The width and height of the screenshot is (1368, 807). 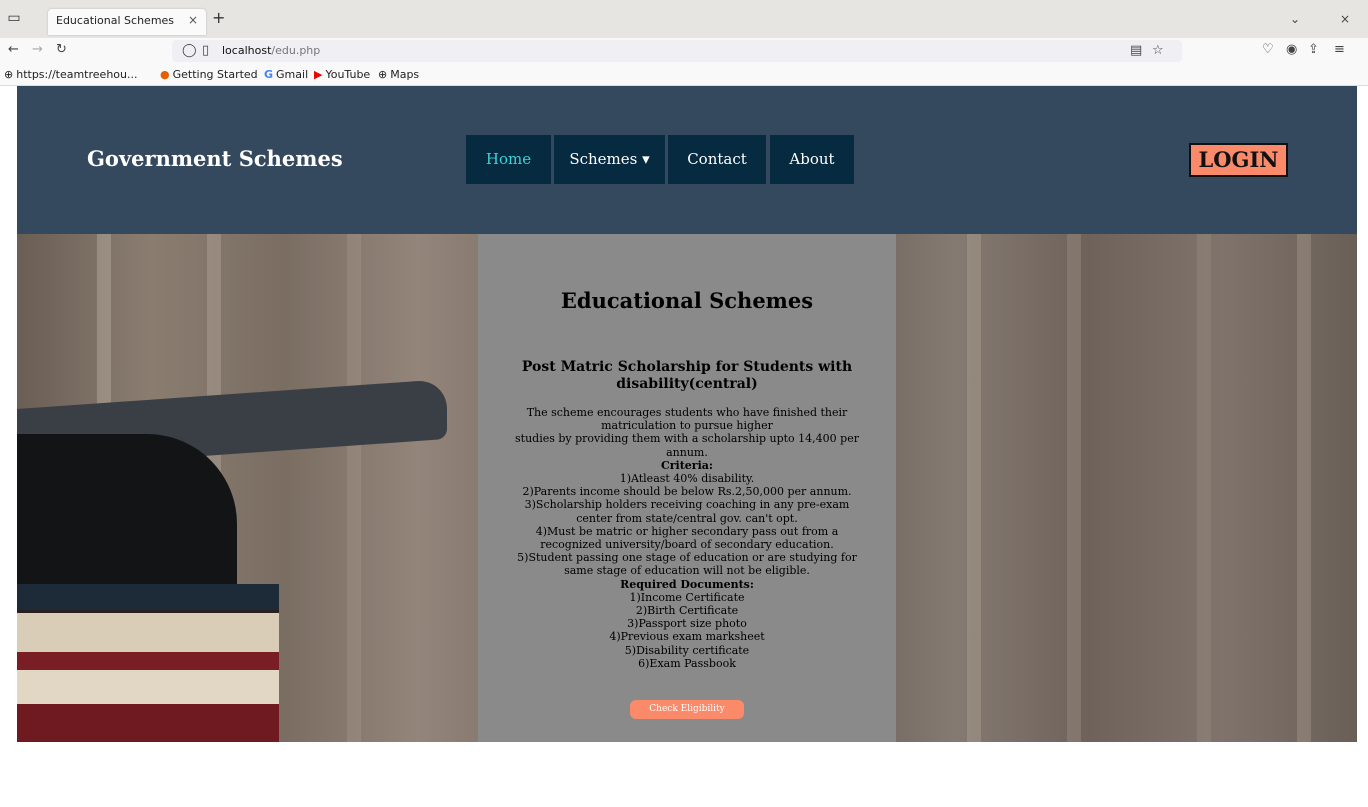 What do you see at coordinates (209, 74) in the screenshot?
I see `bookmark-item: ● Getting Started` at bounding box center [209, 74].